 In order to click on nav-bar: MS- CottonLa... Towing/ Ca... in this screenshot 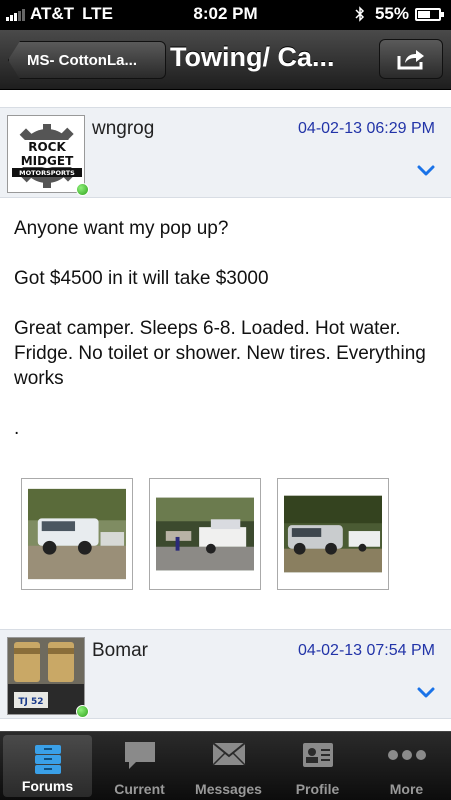, I will do `click(225, 60)`.